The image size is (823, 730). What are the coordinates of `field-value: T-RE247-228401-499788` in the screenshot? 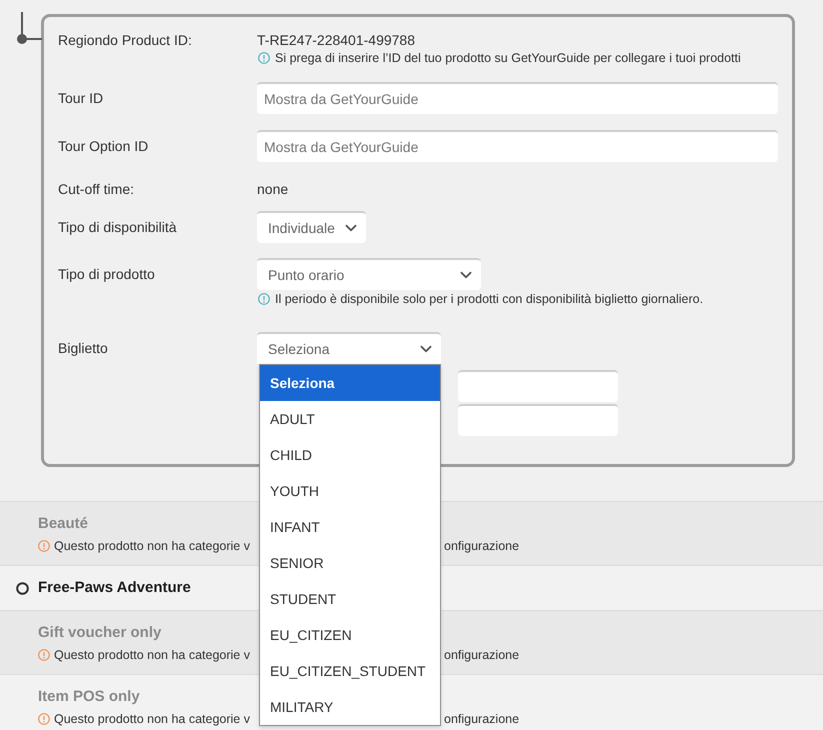 It's located at (336, 40).